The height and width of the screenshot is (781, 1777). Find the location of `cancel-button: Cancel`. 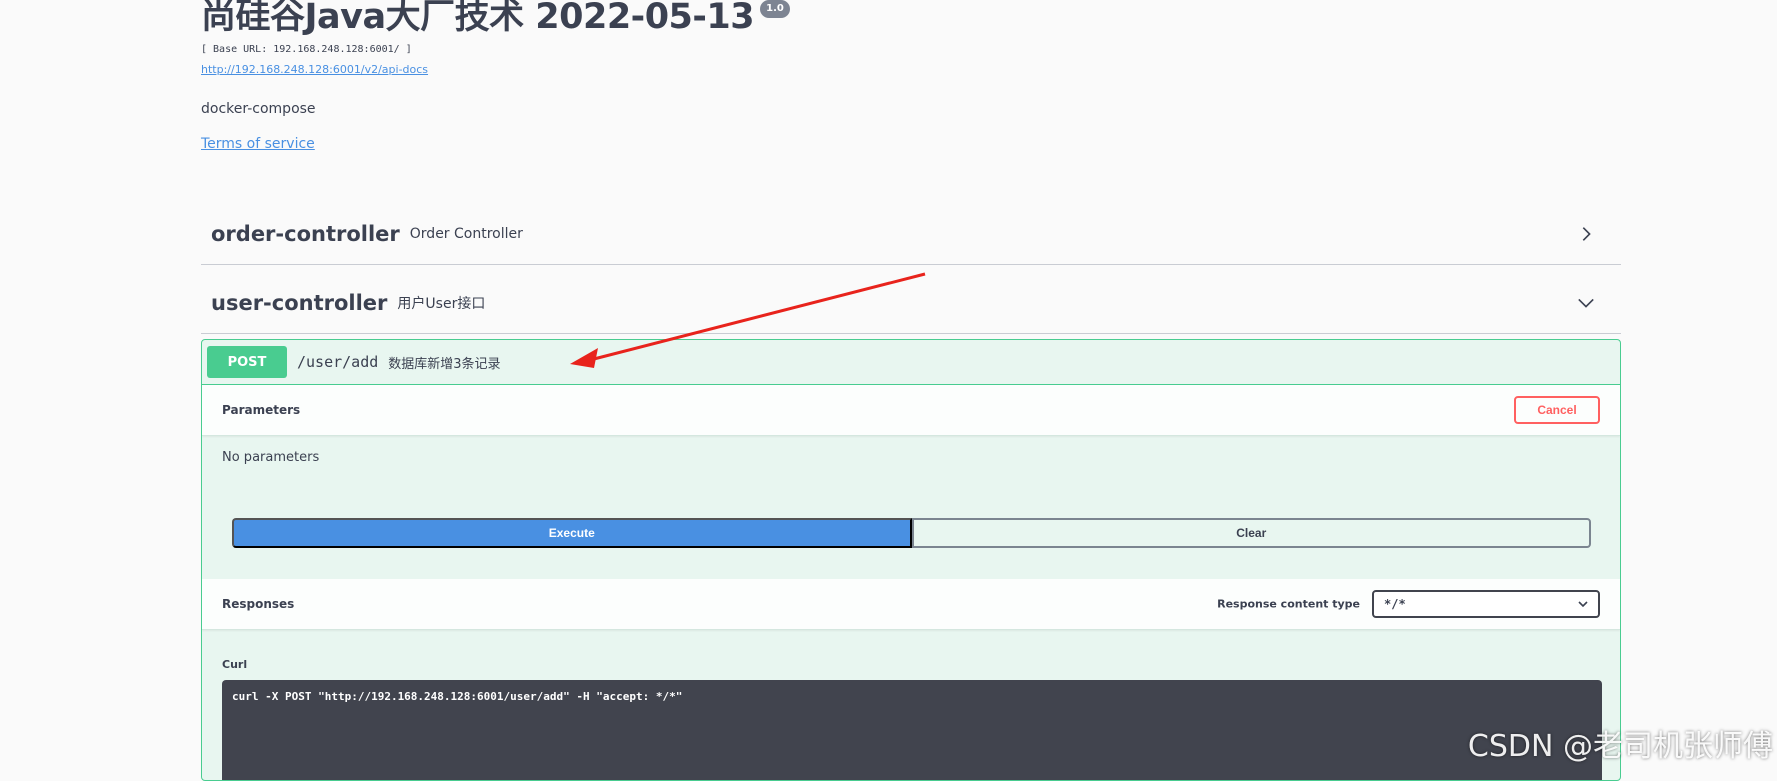

cancel-button: Cancel is located at coordinates (1557, 410).